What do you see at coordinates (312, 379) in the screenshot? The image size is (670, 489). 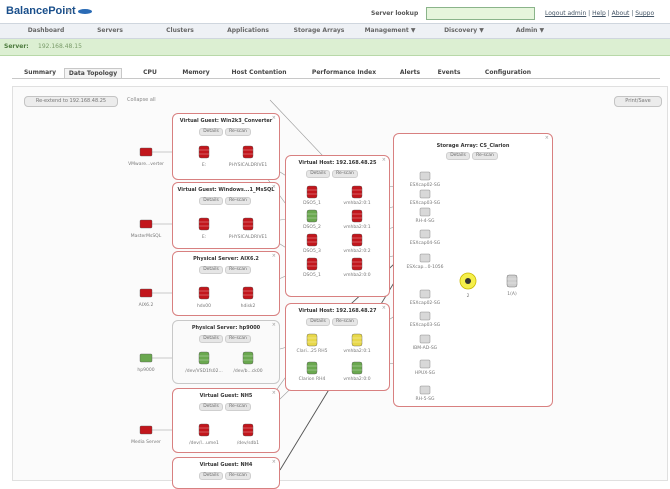 I see `datastore-label: Clarion RH4` at bounding box center [312, 379].